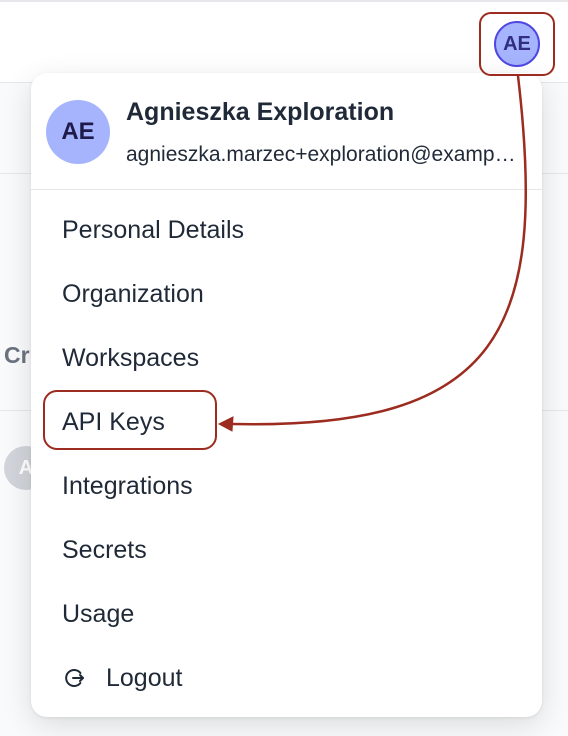  What do you see at coordinates (322, 154) in the screenshot?
I see `user-email: agnieszka.marzec+exploration@example.com` at bounding box center [322, 154].